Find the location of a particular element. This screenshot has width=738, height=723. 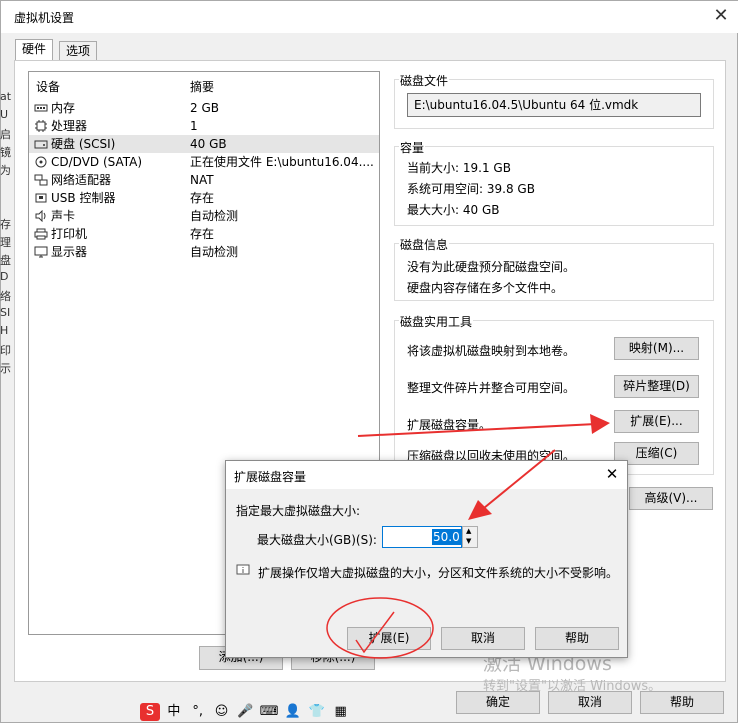

microphone-icon: 🎤 is located at coordinates (245, 712).